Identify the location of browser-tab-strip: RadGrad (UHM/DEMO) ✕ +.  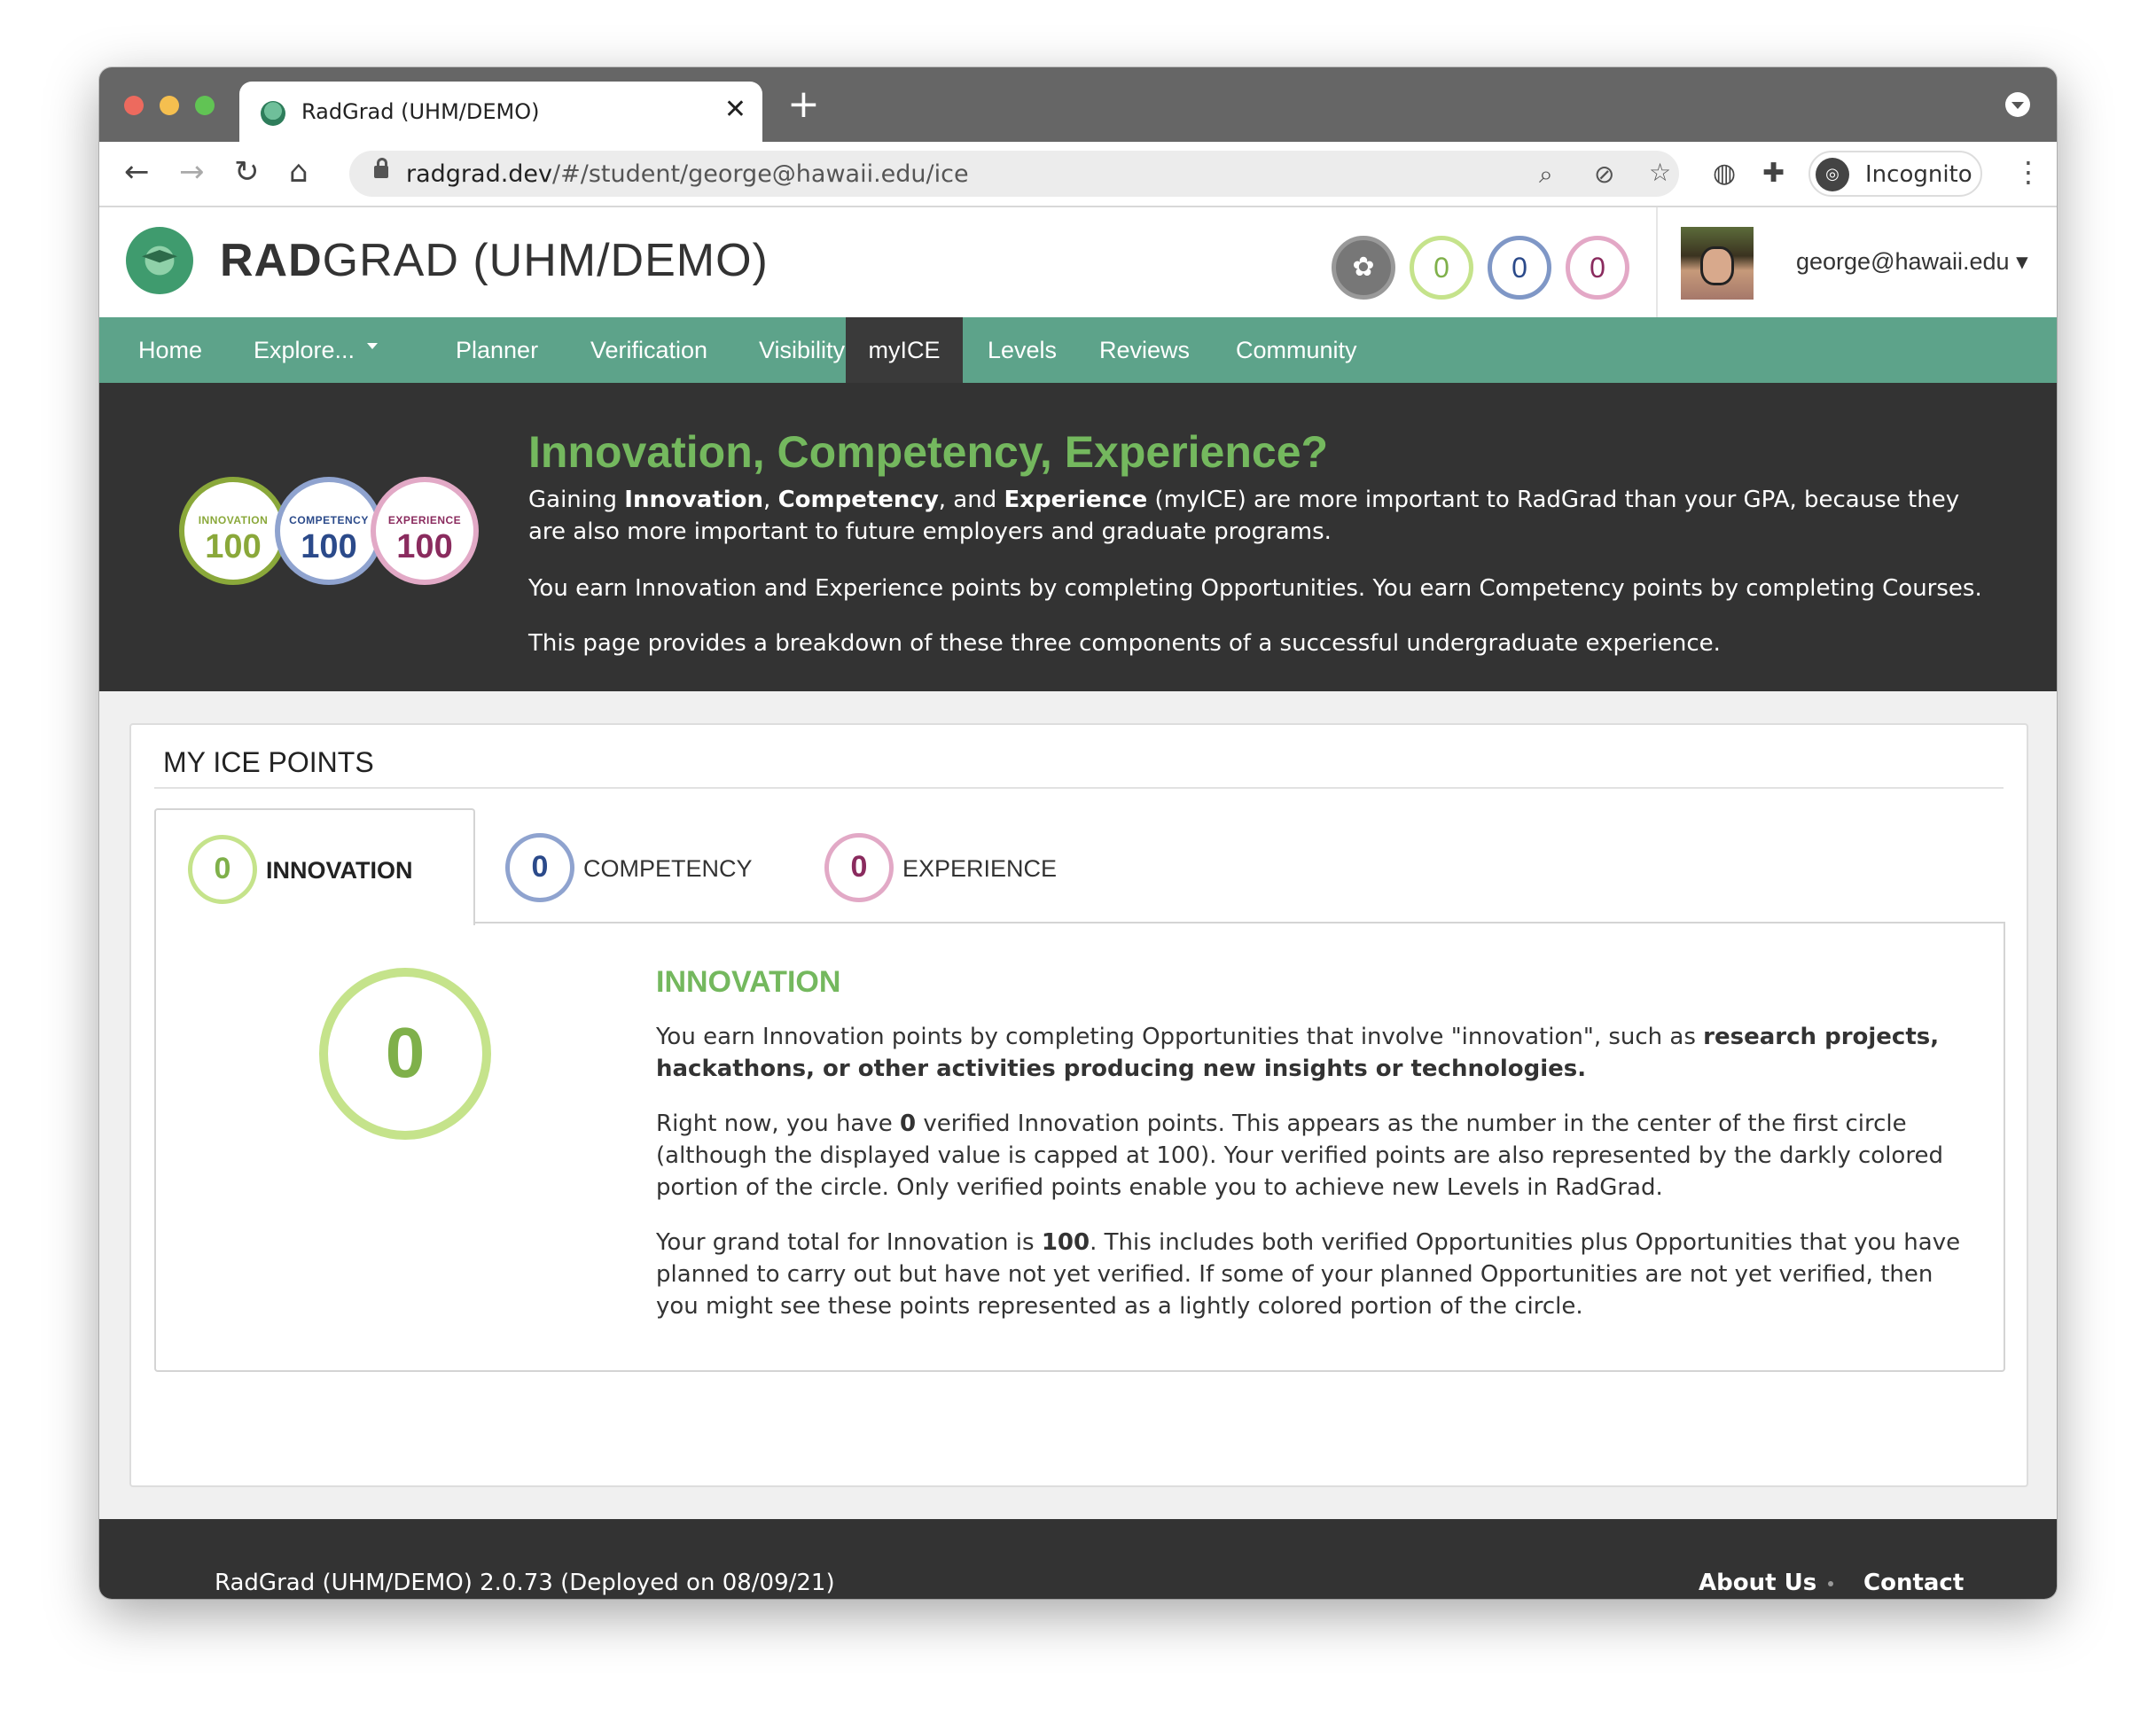
(1078, 104).